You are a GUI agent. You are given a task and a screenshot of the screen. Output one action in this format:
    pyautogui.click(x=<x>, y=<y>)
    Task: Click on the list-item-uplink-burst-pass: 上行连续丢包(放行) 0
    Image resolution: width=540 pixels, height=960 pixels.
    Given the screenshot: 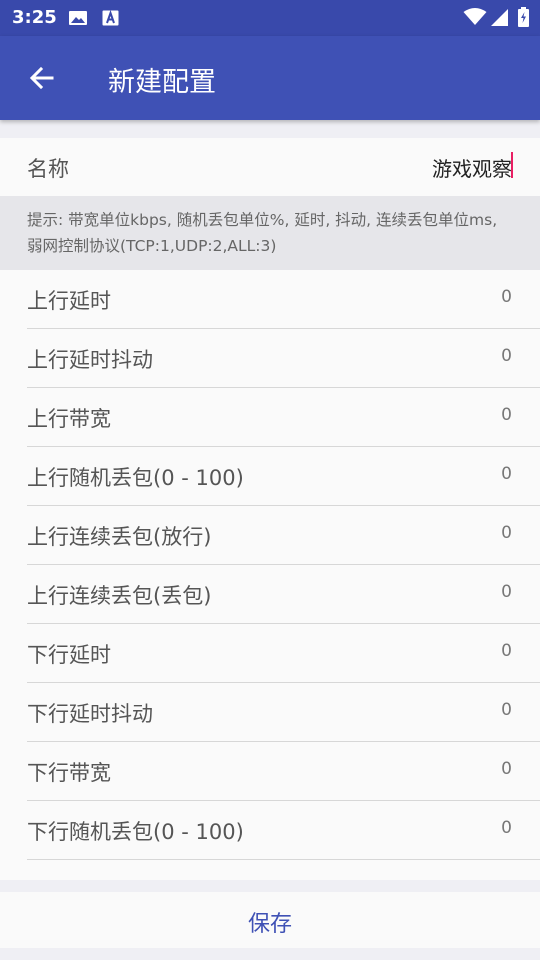 What is the action you would take?
    pyautogui.click(x=283, y=535)
    